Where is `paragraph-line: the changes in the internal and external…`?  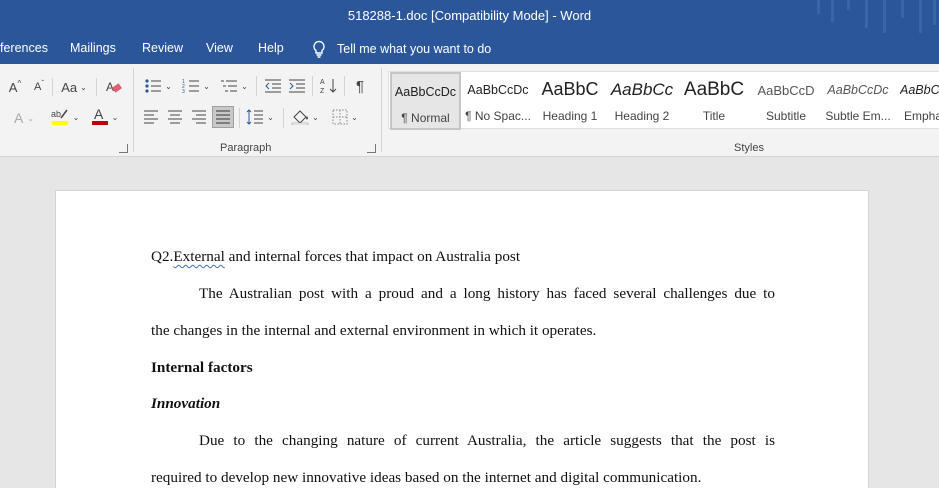
paragraph-line: the changes in the internal and external… is located at coordinates (374, 330).